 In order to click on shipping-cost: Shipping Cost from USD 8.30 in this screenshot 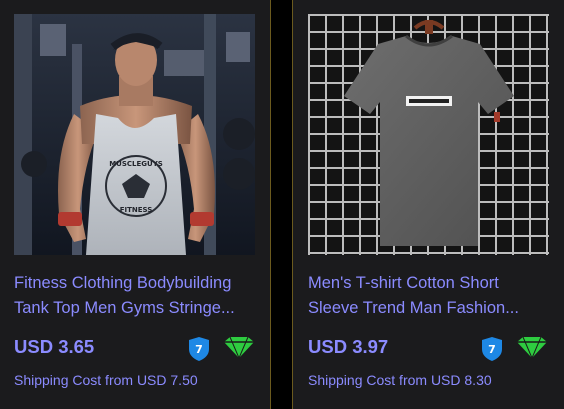, I will do `click(400, 380)`.